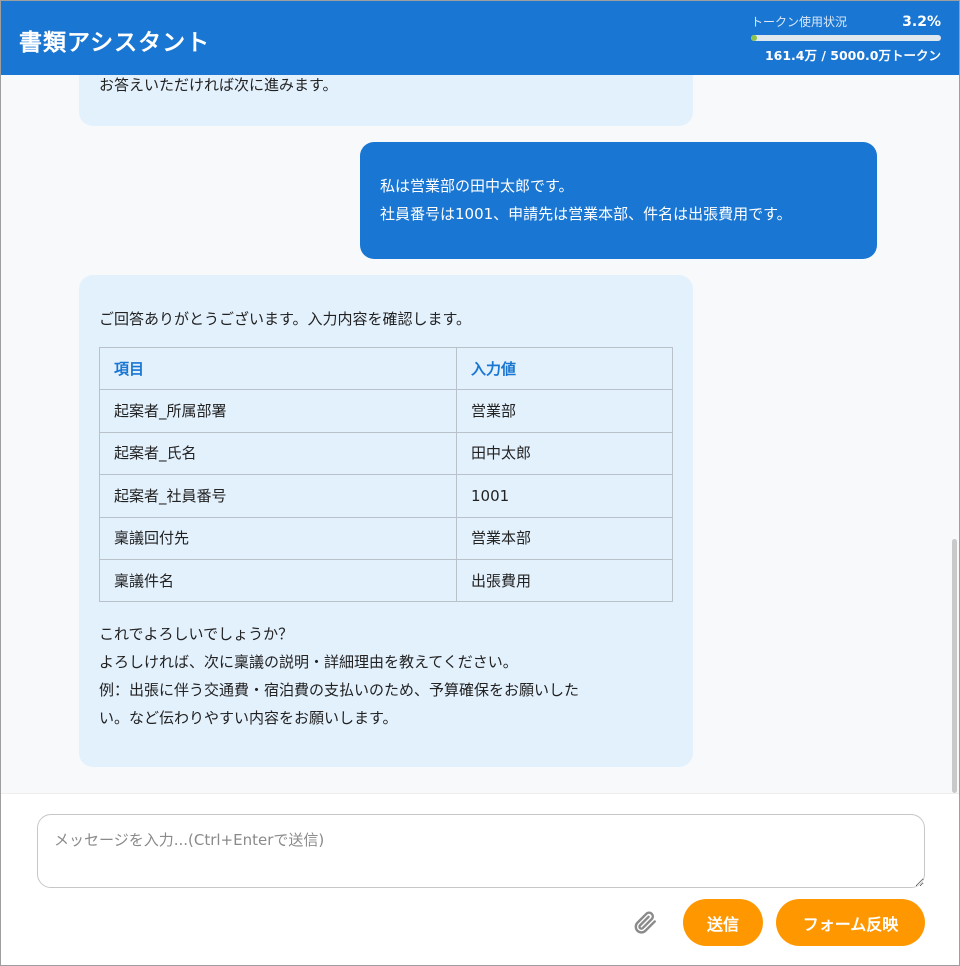  Describe the element at coordinates (218, 85) in the screenshot. I see `bot-message-text: お答えいただければ次に進みます。` at that location.